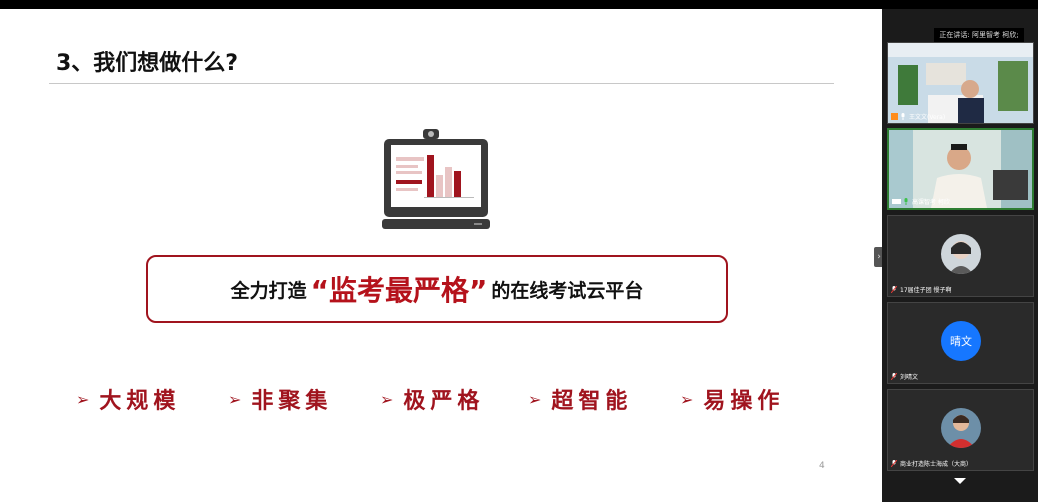  What do you see at coordinates (894, 116) in the screenshot?
I see `host-icon` at bounding box center [894, 116].